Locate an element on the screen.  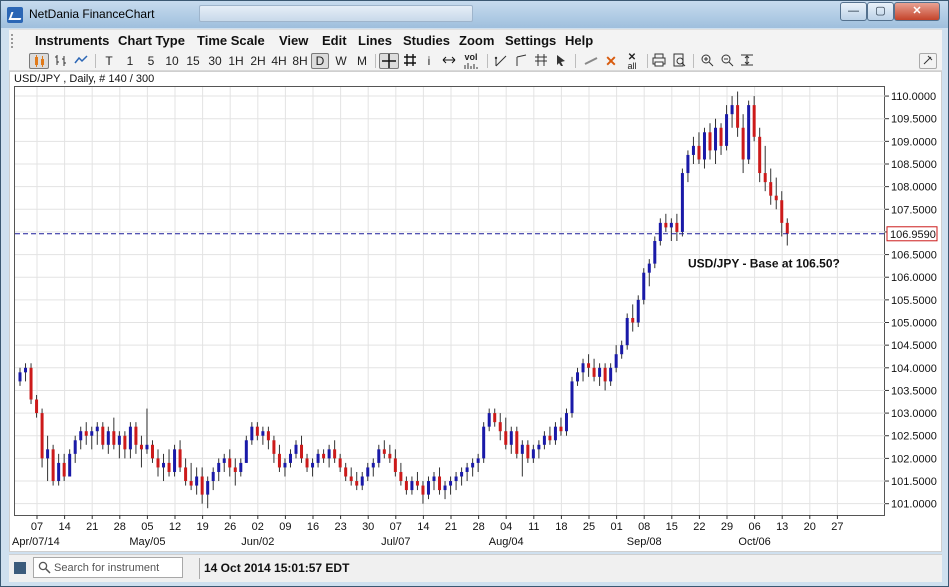
timeframe-weekly: W is located at coordinates (341, 61).